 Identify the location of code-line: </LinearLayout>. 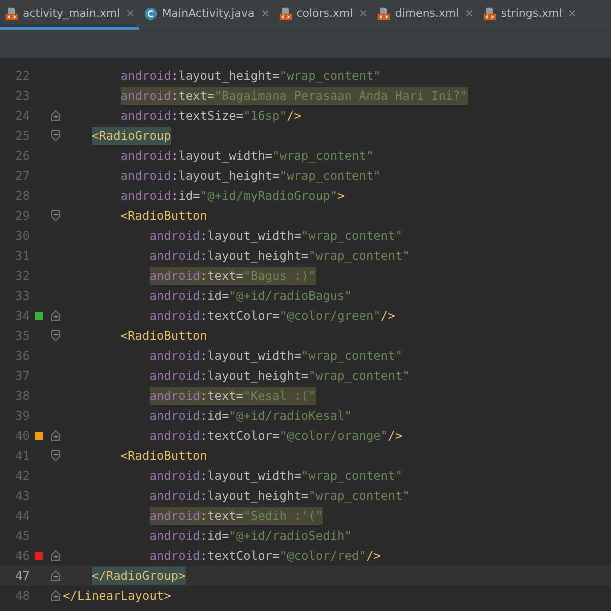
(117, 596).